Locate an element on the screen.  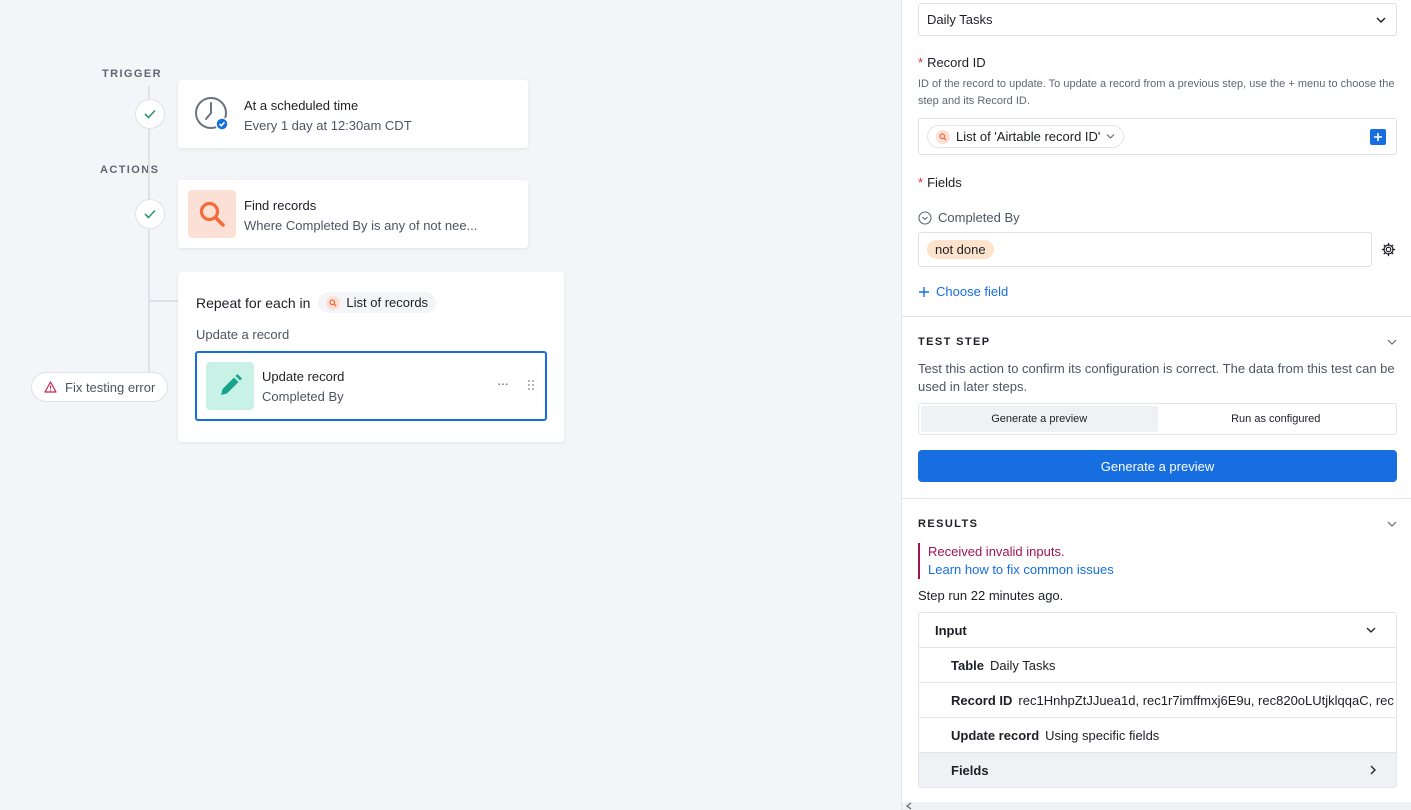
trigger-status is located at coordinates (150, 114).